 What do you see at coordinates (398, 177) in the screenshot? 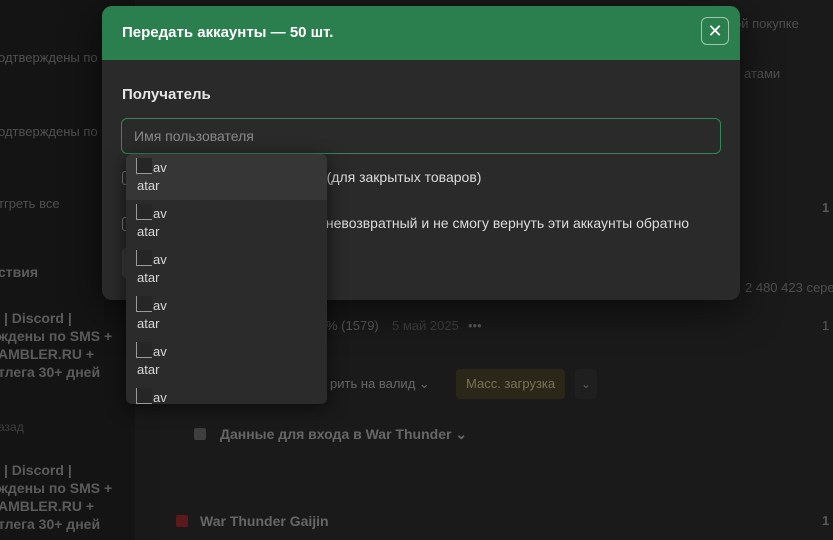
I see `option-1-label: н (для закрытых товаров)` at bounding box center [398, 177].